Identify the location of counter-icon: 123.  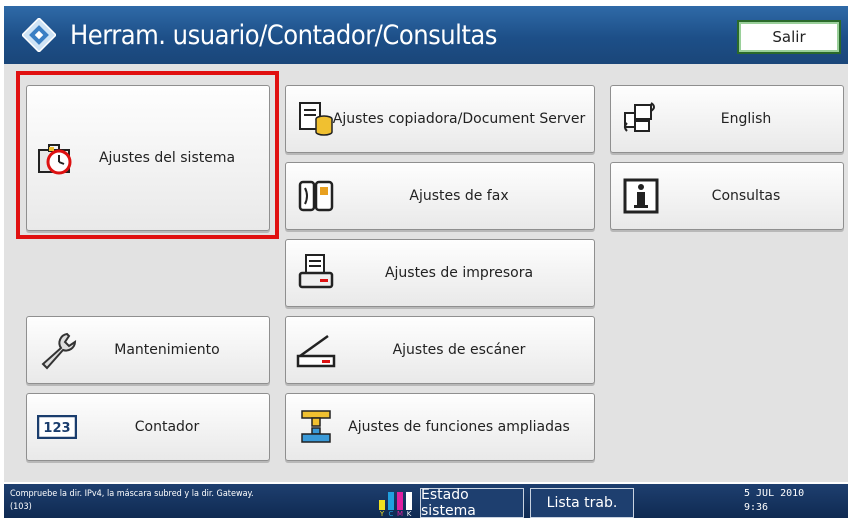
(57, 427).